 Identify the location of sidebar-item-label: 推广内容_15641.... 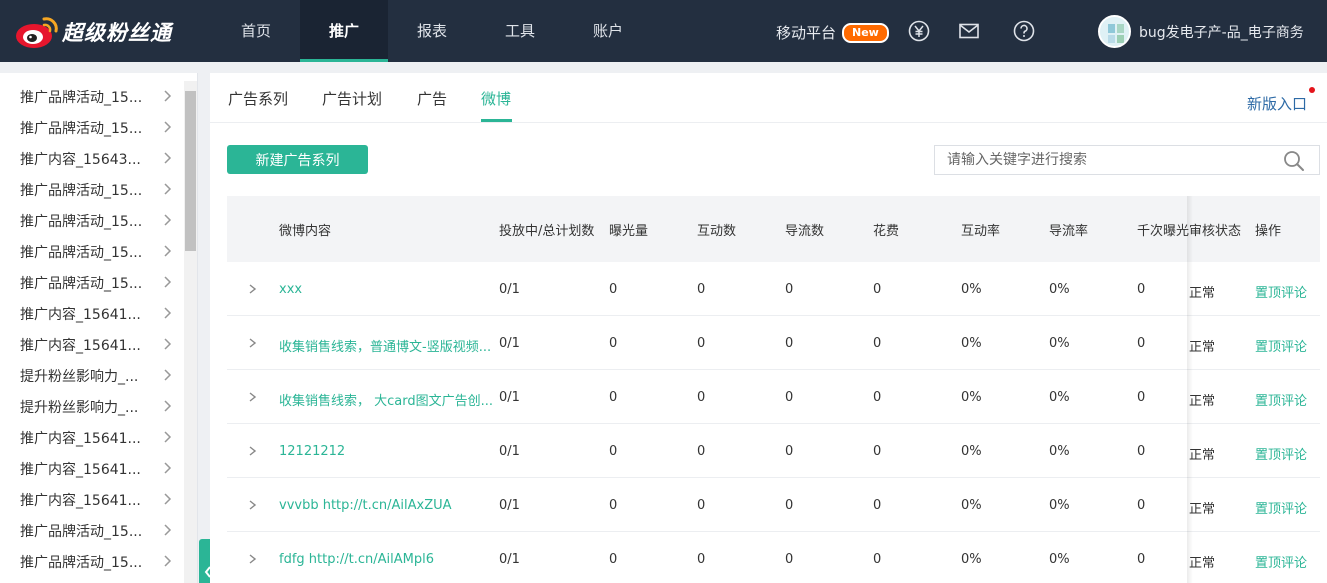
(80, 469).